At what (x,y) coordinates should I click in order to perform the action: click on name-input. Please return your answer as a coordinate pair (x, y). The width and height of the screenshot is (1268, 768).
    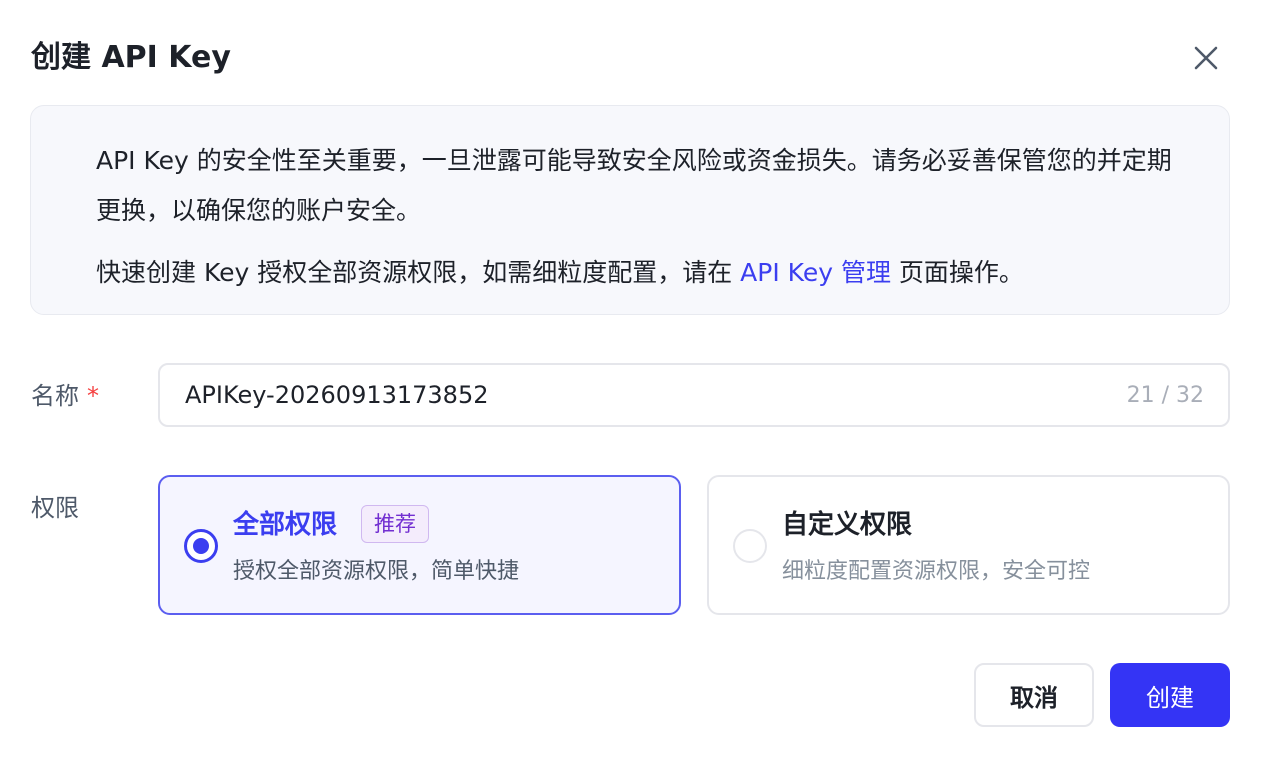
    Looking at the image, I should click on (656, 395).